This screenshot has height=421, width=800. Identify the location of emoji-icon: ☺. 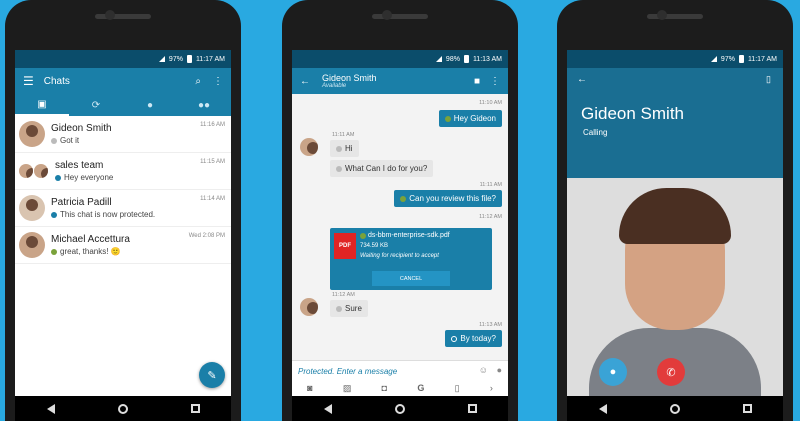
(483, 370).